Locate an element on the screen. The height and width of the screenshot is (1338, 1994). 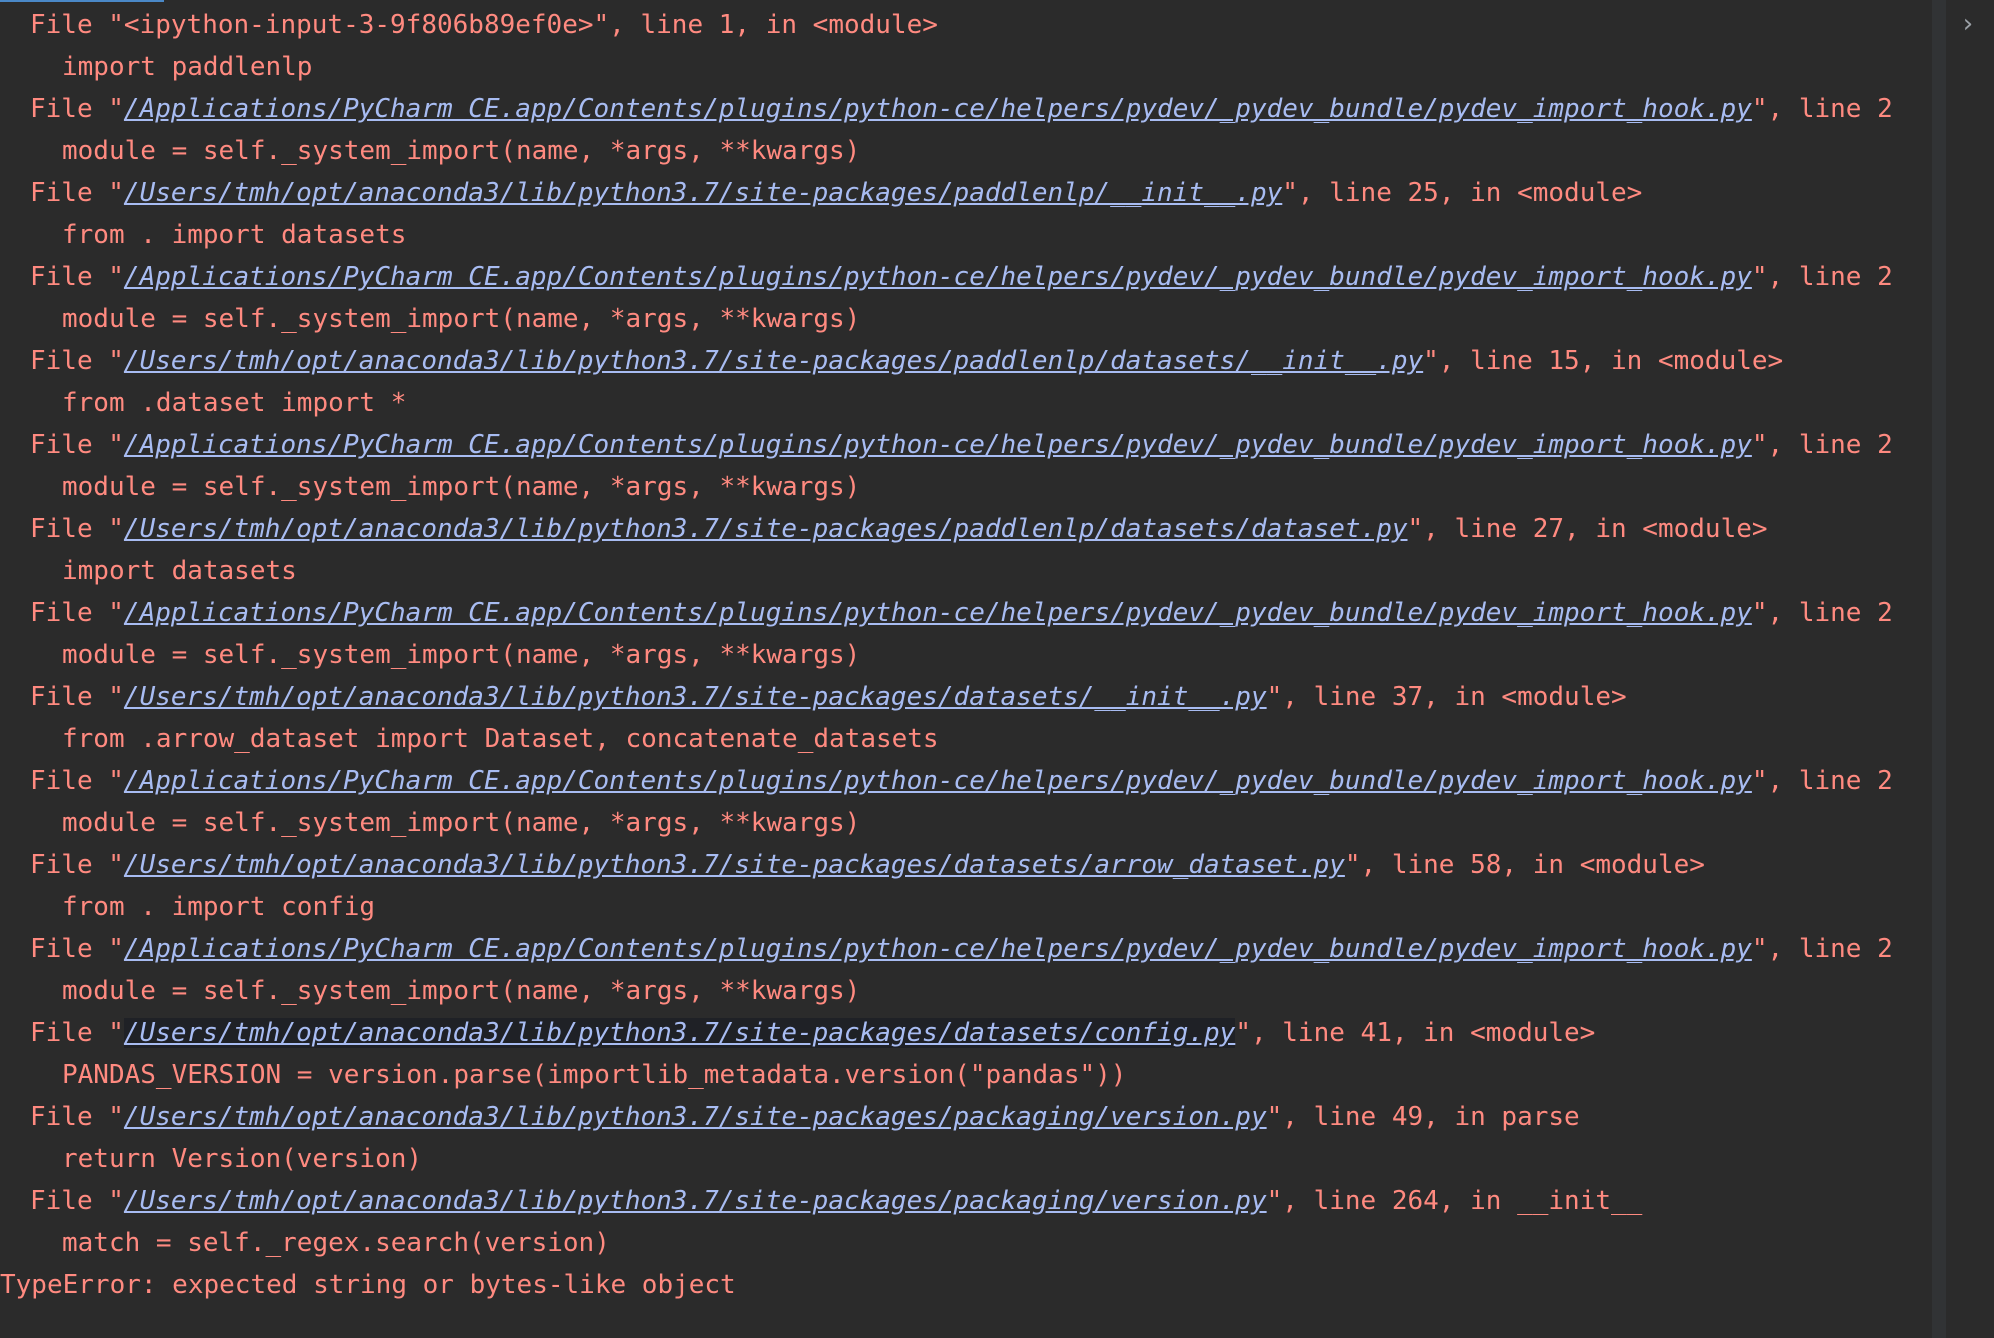
file-suffix: ", line 49, in parse is located at coordinates (1423, 1117).